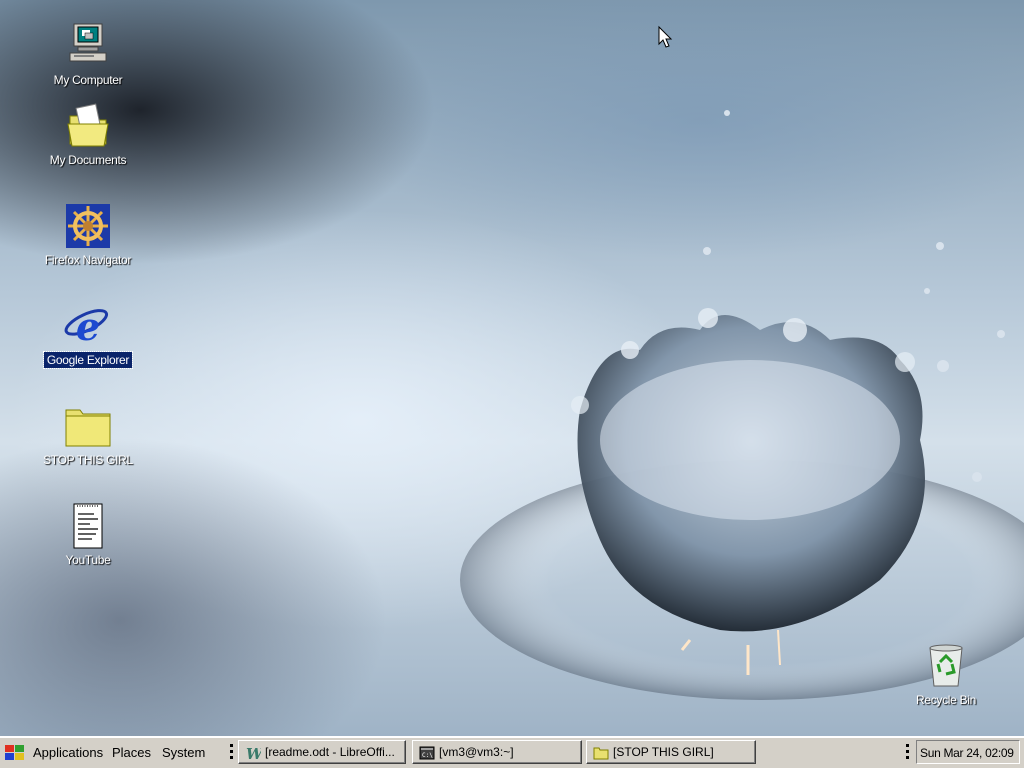  I want to click on mouse-pointer-icon, so click(665, 36).